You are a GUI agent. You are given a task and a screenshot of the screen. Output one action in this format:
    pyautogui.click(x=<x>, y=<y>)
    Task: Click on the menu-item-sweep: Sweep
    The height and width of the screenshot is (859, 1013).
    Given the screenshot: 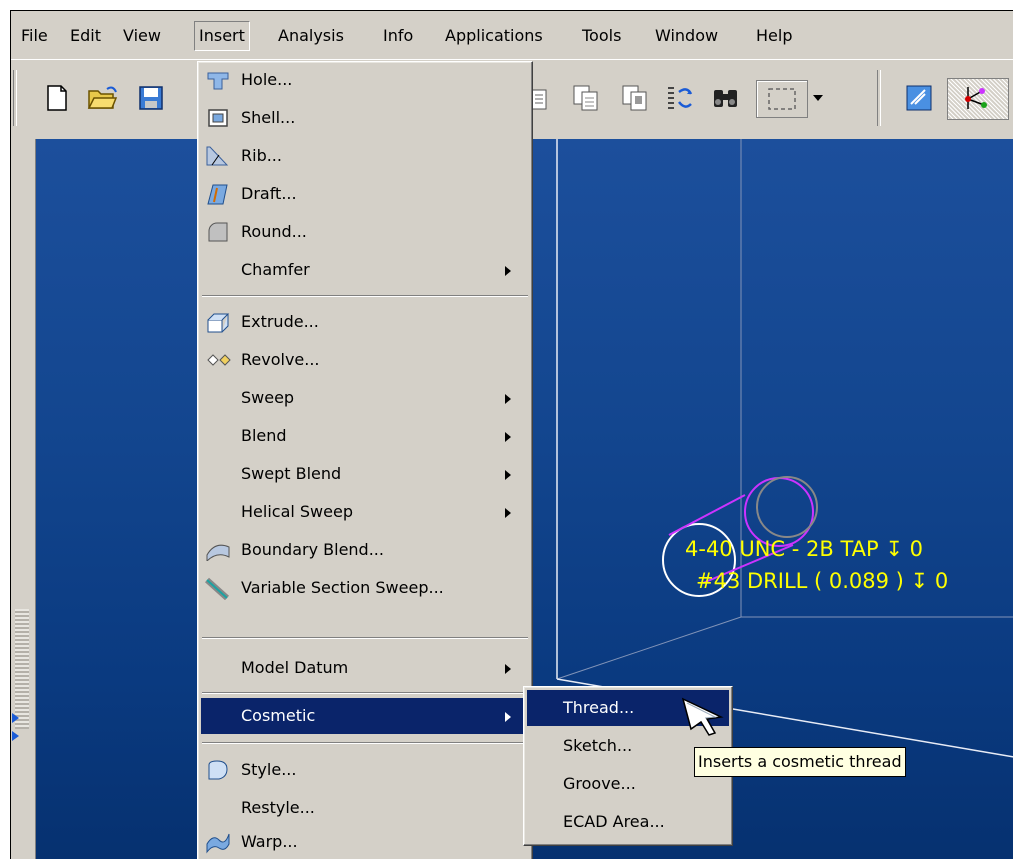 What is the action you would take?
    pyautogui.click(x=365, y=398)
    